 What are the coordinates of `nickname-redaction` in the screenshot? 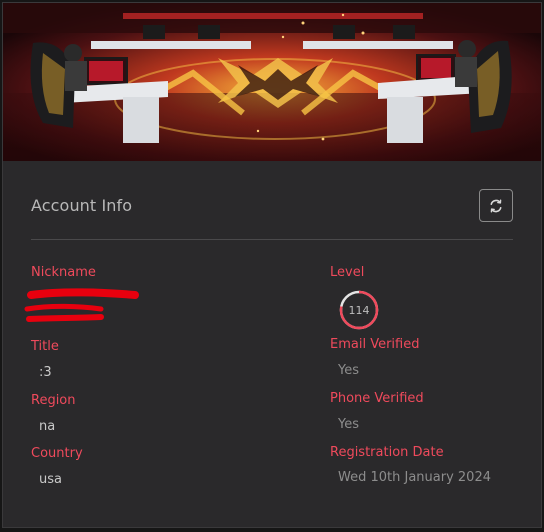 It's located at (81, 305).